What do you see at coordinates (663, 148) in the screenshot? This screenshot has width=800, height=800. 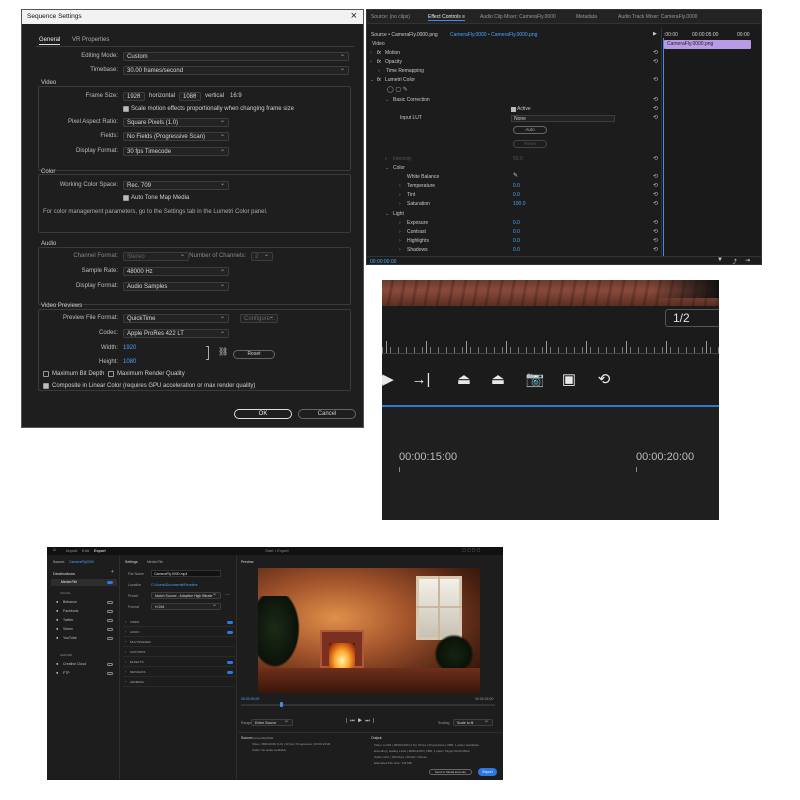 I see `playhead` at bounding box center [663, 148].